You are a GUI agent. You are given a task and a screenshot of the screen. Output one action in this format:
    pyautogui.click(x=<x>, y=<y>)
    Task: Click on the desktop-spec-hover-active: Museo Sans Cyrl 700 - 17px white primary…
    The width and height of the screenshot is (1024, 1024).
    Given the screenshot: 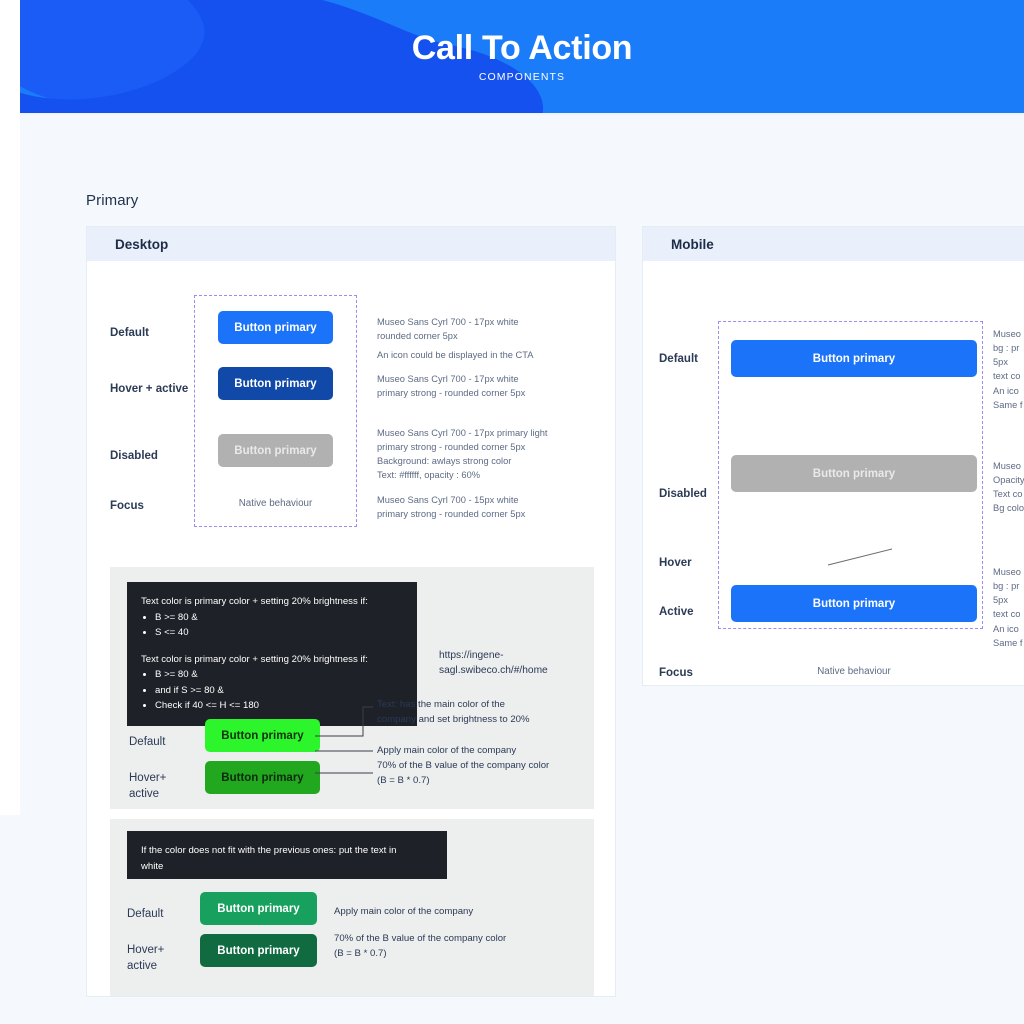 What is the action you would take?
    pyautogui.click(x=451, y=386)
    